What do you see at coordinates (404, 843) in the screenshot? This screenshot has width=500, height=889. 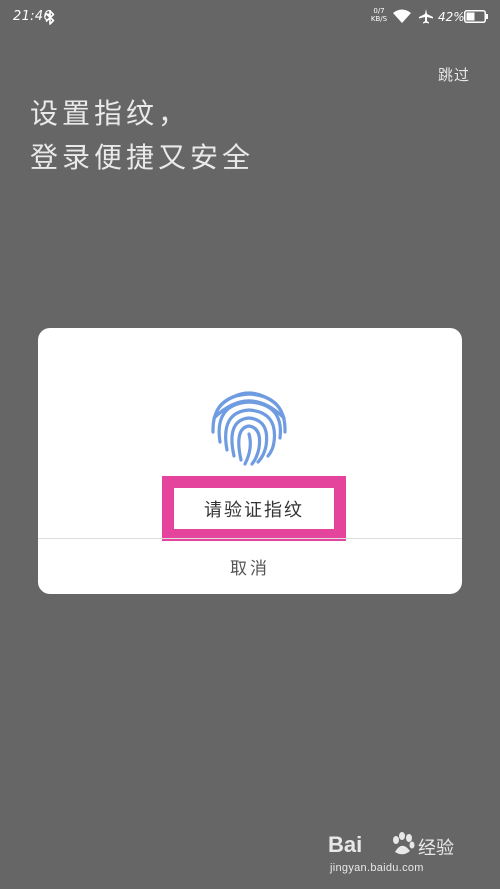 I see `paw-icon` at bounding box center [404, 843].